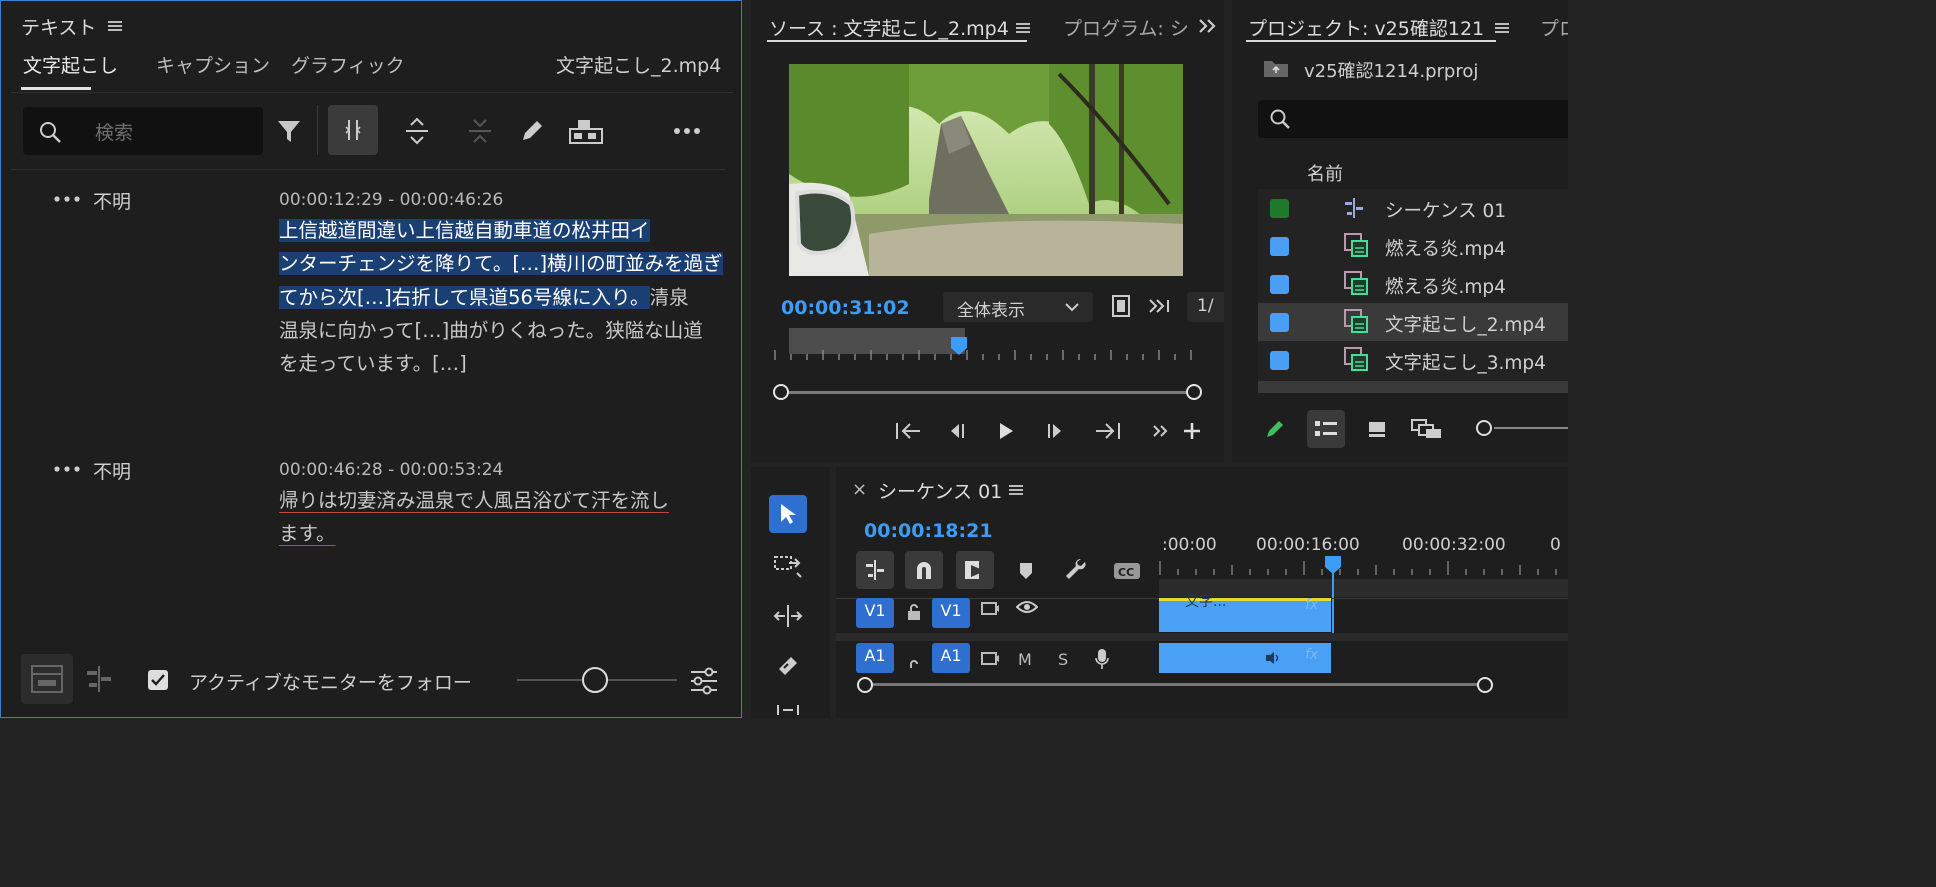  I want to click on source-timecode: 00:00:31:02, so click(845, 308).